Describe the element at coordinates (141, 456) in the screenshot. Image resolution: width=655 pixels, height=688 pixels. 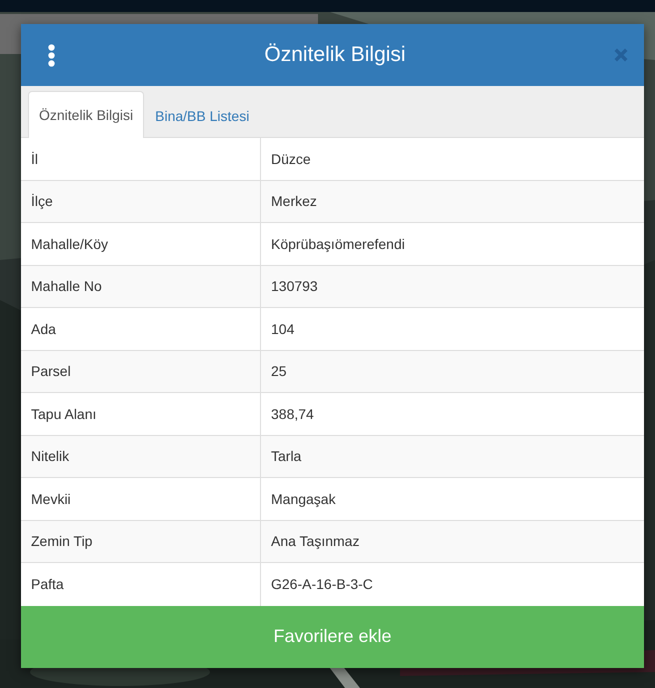
I see `attribute-name-cell: Nitelik` at that location.